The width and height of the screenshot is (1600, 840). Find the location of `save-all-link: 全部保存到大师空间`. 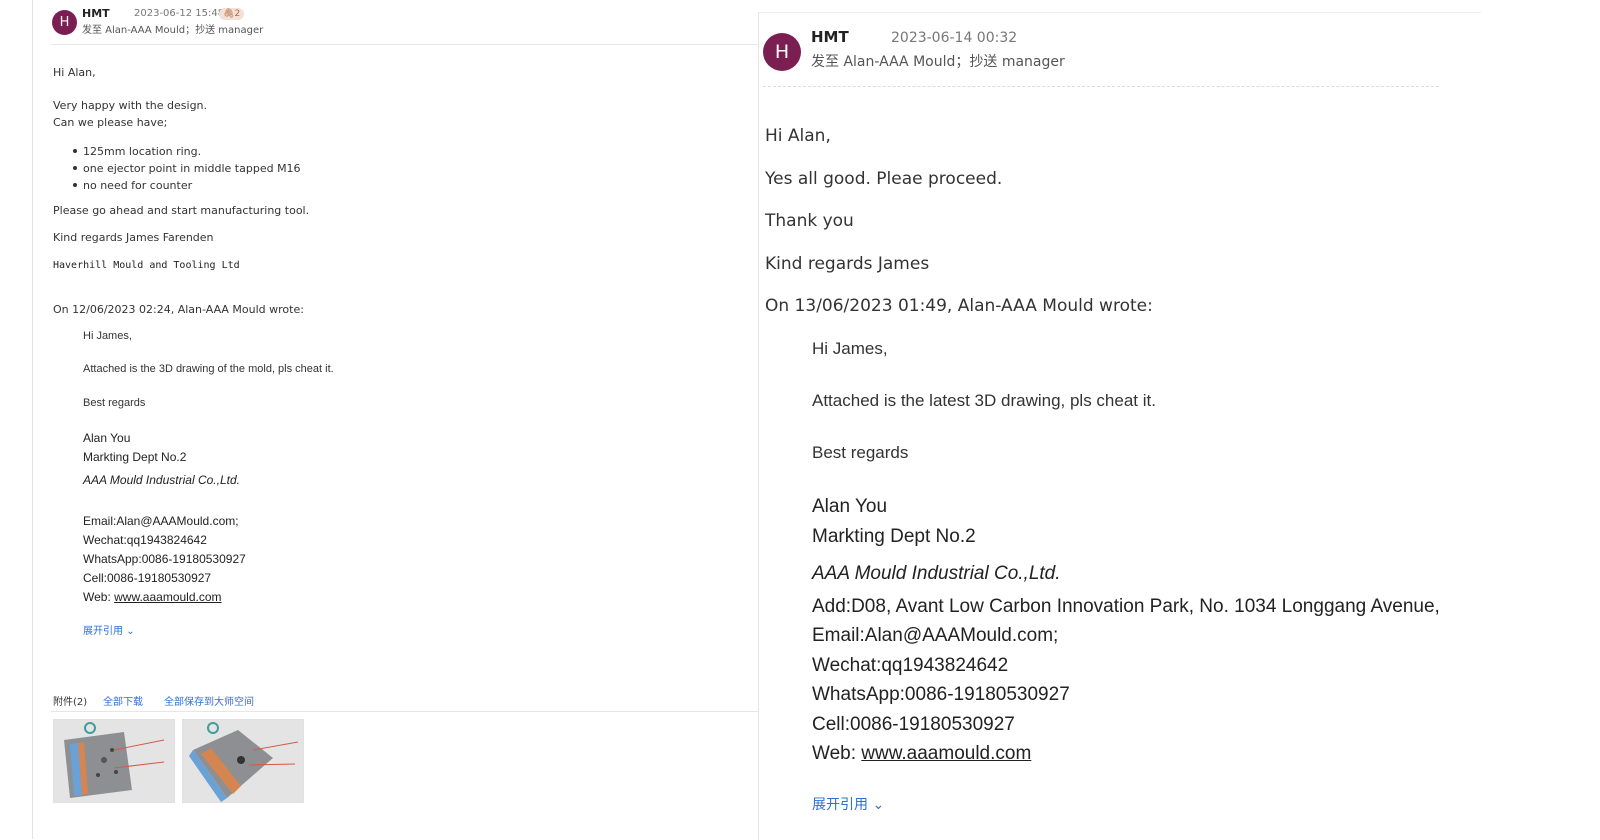

save-all-link: 全部保存到大师空间 is located at coordinates (209, 700).